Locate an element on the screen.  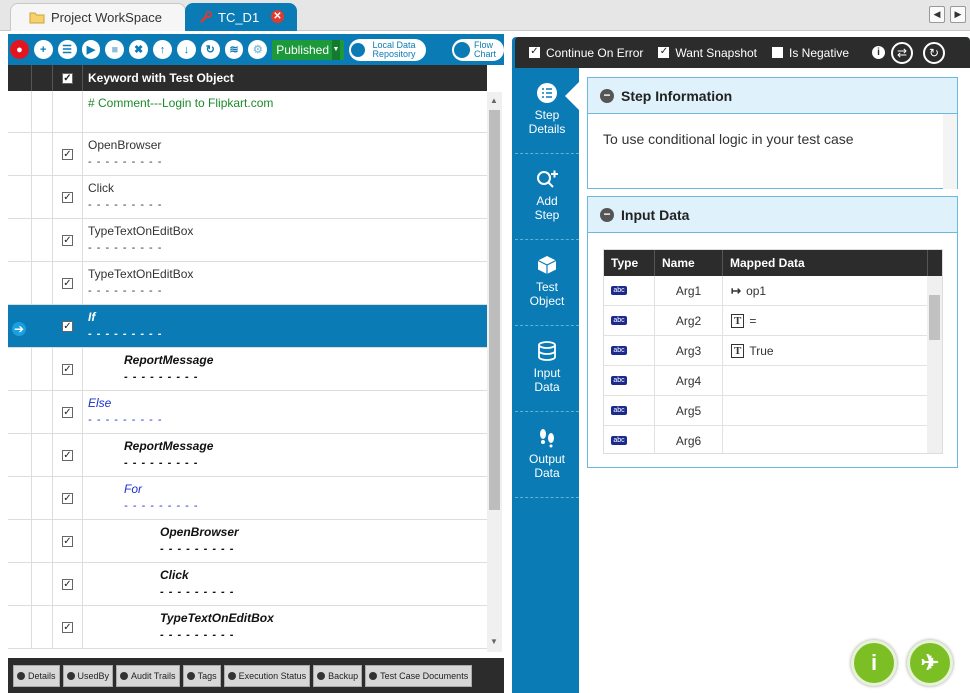
input-data-row: abc Arg3 T True is located at coordinates (773, 351).